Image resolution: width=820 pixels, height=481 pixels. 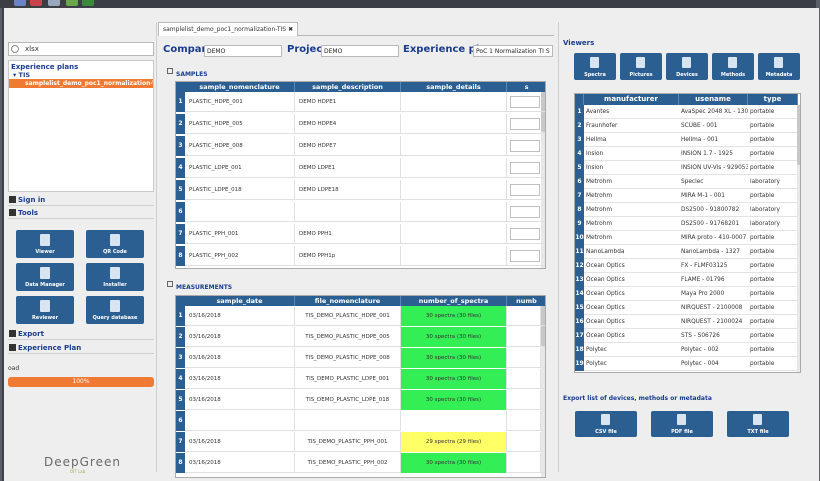 I want to click on right-splitter, so click(x=558, y=247).